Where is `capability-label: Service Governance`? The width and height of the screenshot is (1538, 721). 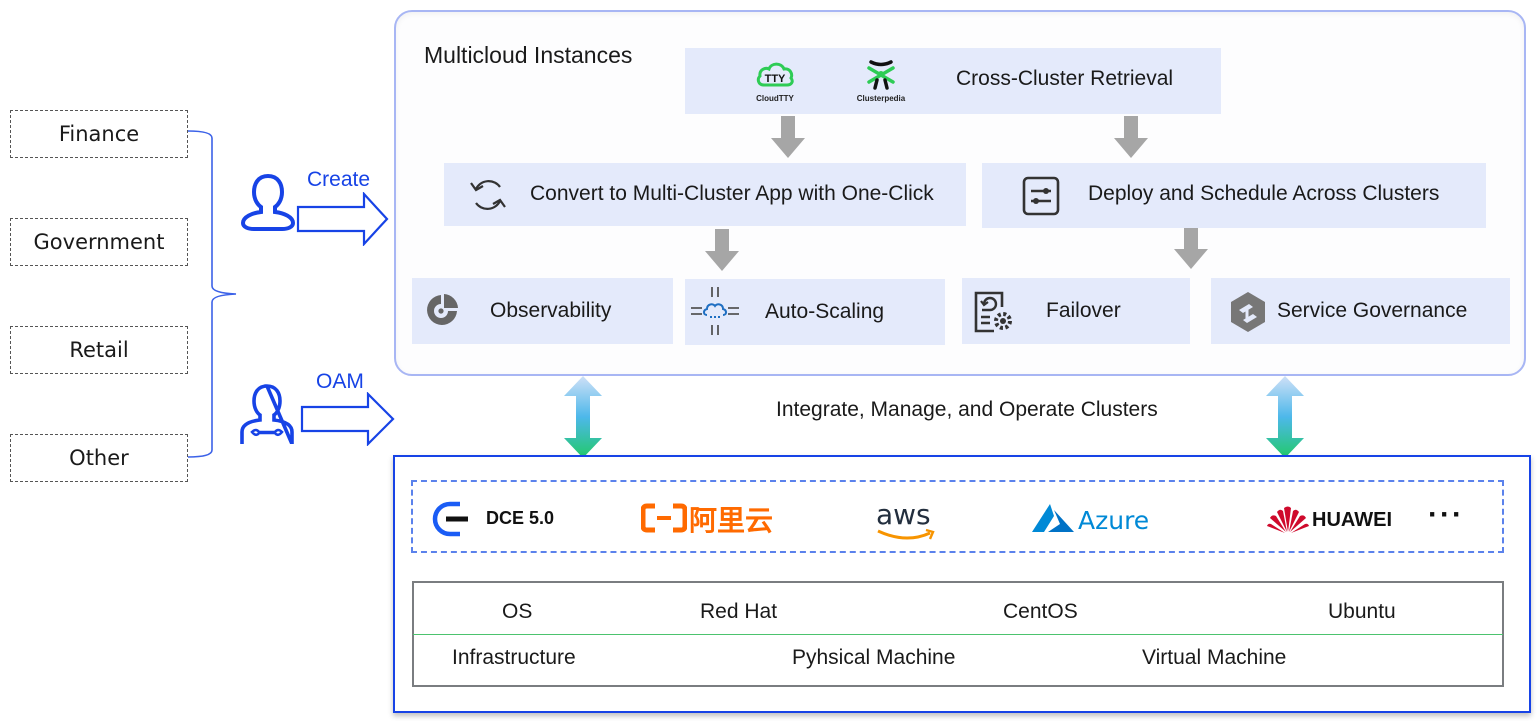
capability-label: Service Governance is located at coordinates (1372, 310).